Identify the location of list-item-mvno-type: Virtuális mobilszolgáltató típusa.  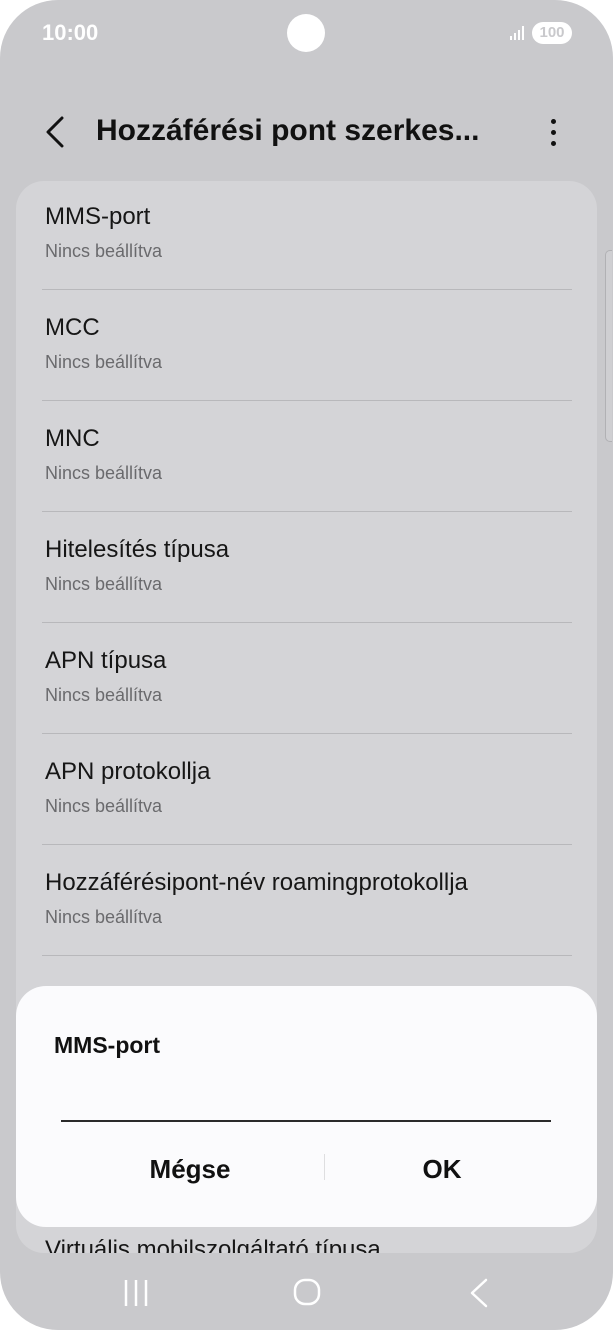
(213, 1244).